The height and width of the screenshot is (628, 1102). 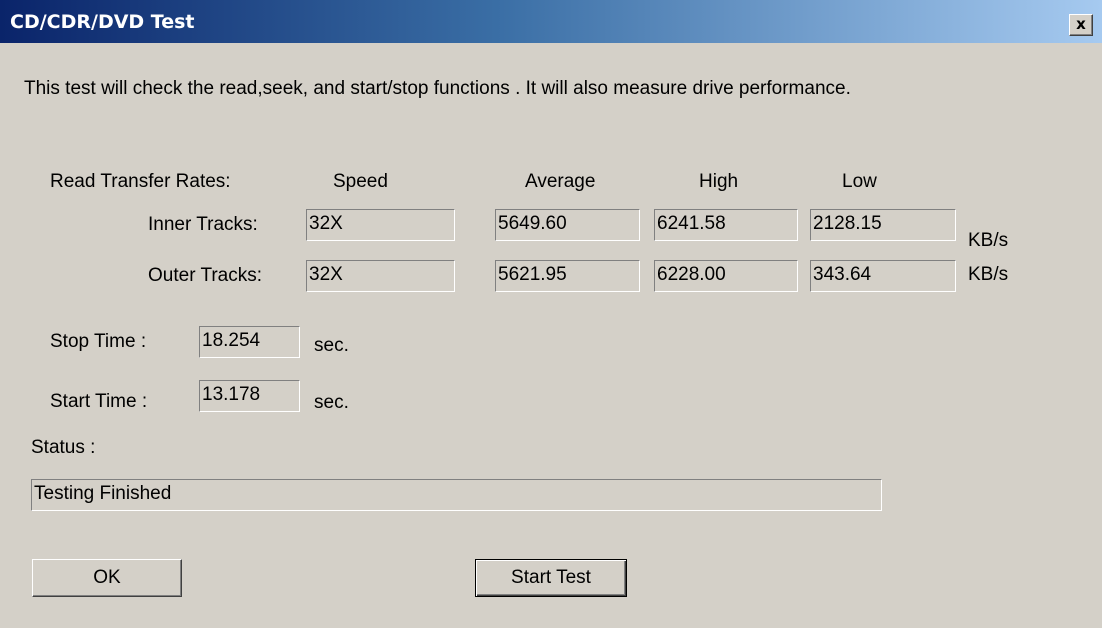 I want to click on low-column-header: Low, so click(x=859, y=181).